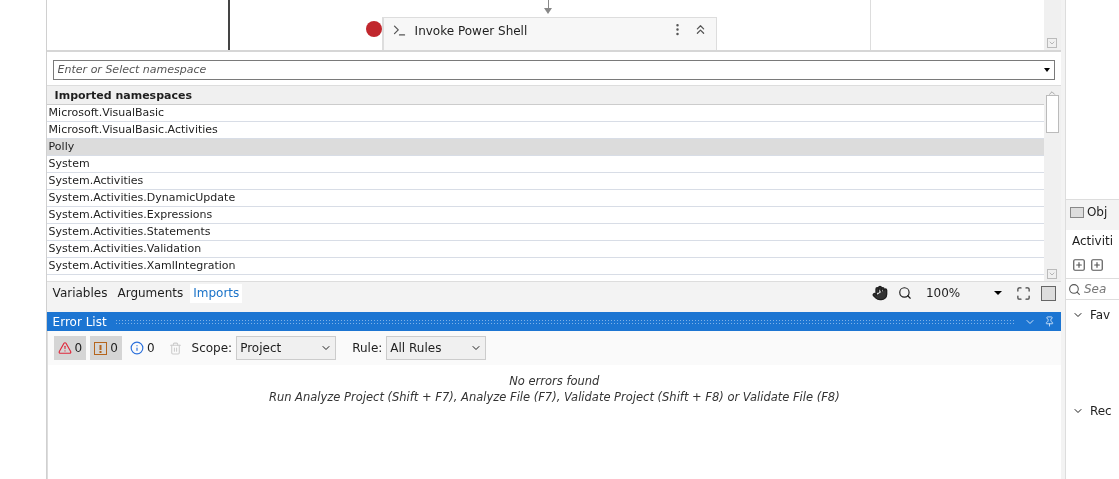 This screenshot has width=1119, height=479. I want to click on designer-tab: Arguments, so click(150, 293).